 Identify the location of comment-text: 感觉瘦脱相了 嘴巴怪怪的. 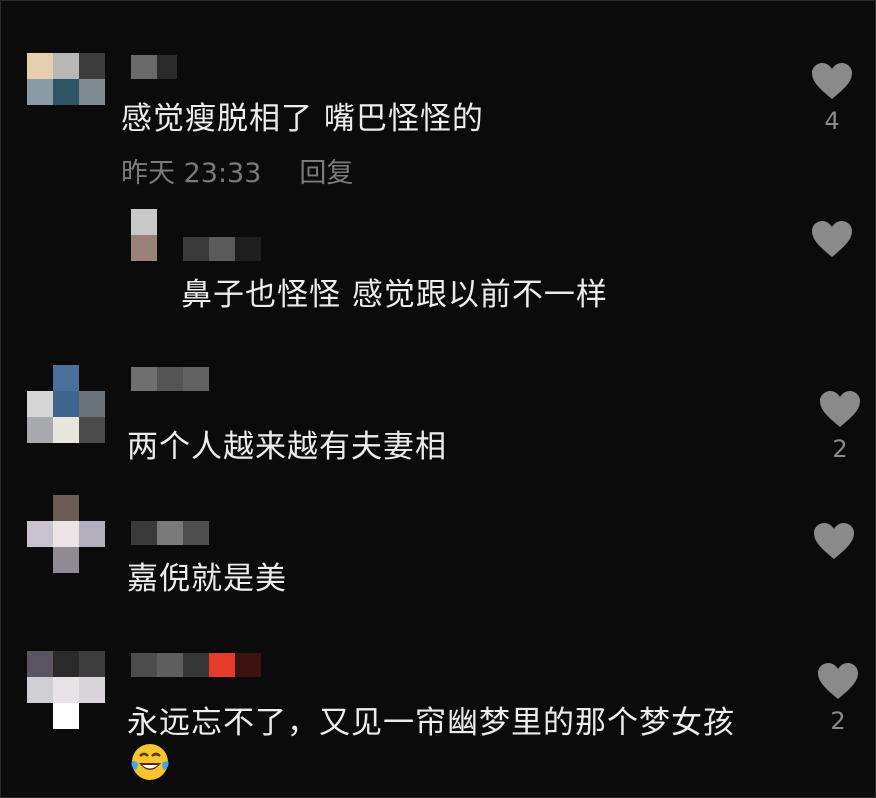
(302, 119).